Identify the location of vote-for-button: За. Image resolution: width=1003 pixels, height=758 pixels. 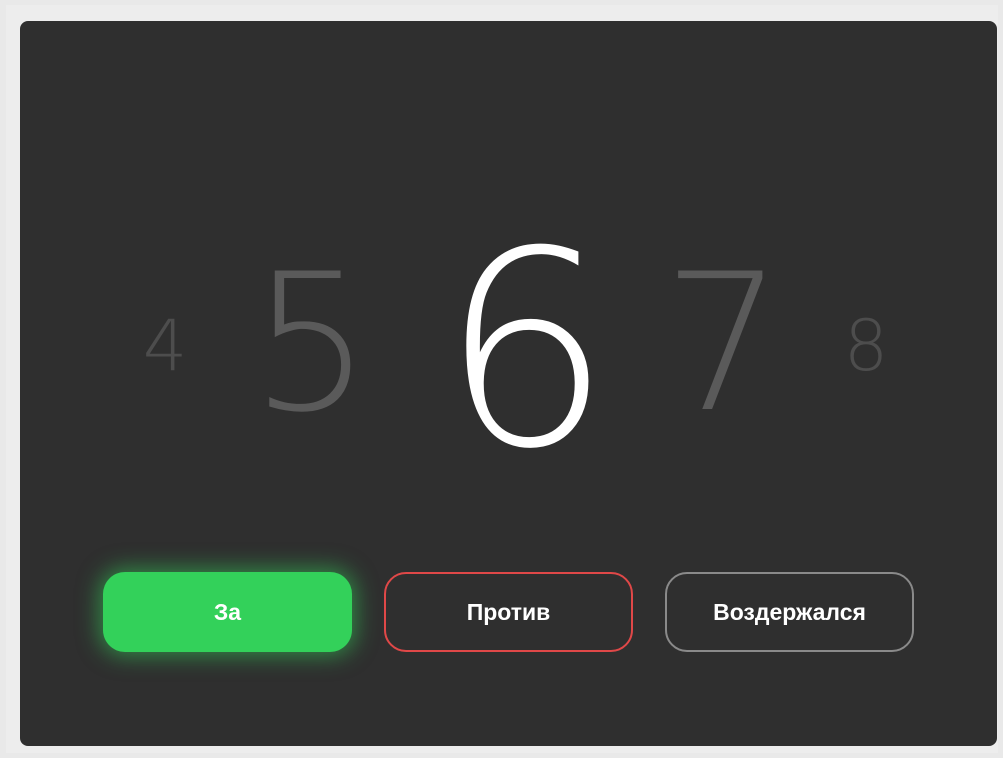
(227, 612).